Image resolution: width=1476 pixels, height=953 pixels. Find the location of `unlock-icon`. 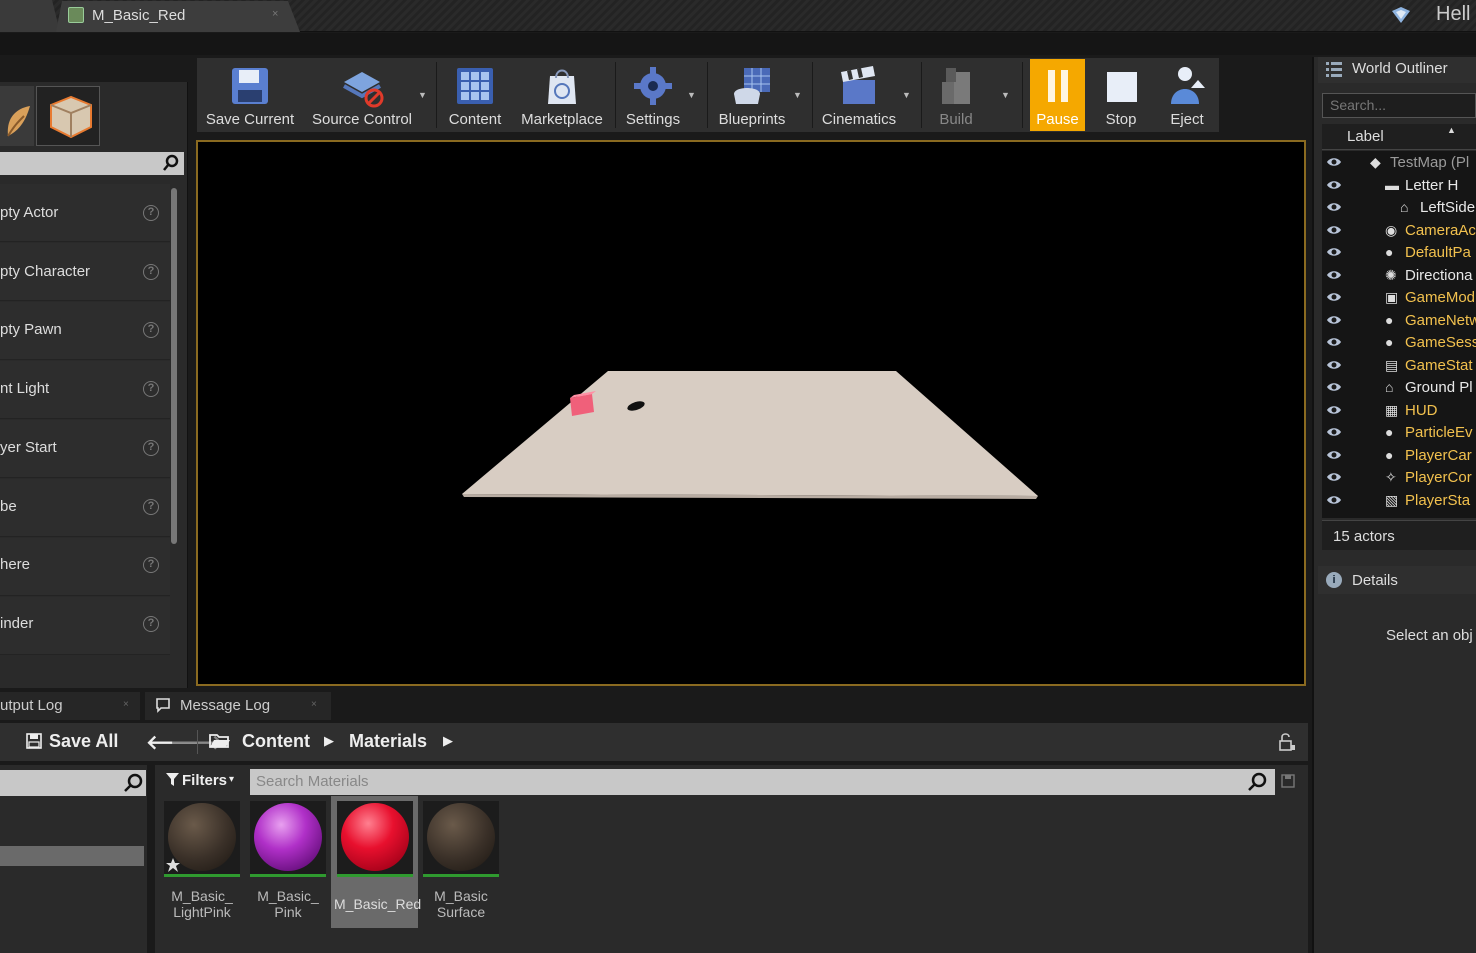

unlock-icon is located at coordinates (1287, 742).